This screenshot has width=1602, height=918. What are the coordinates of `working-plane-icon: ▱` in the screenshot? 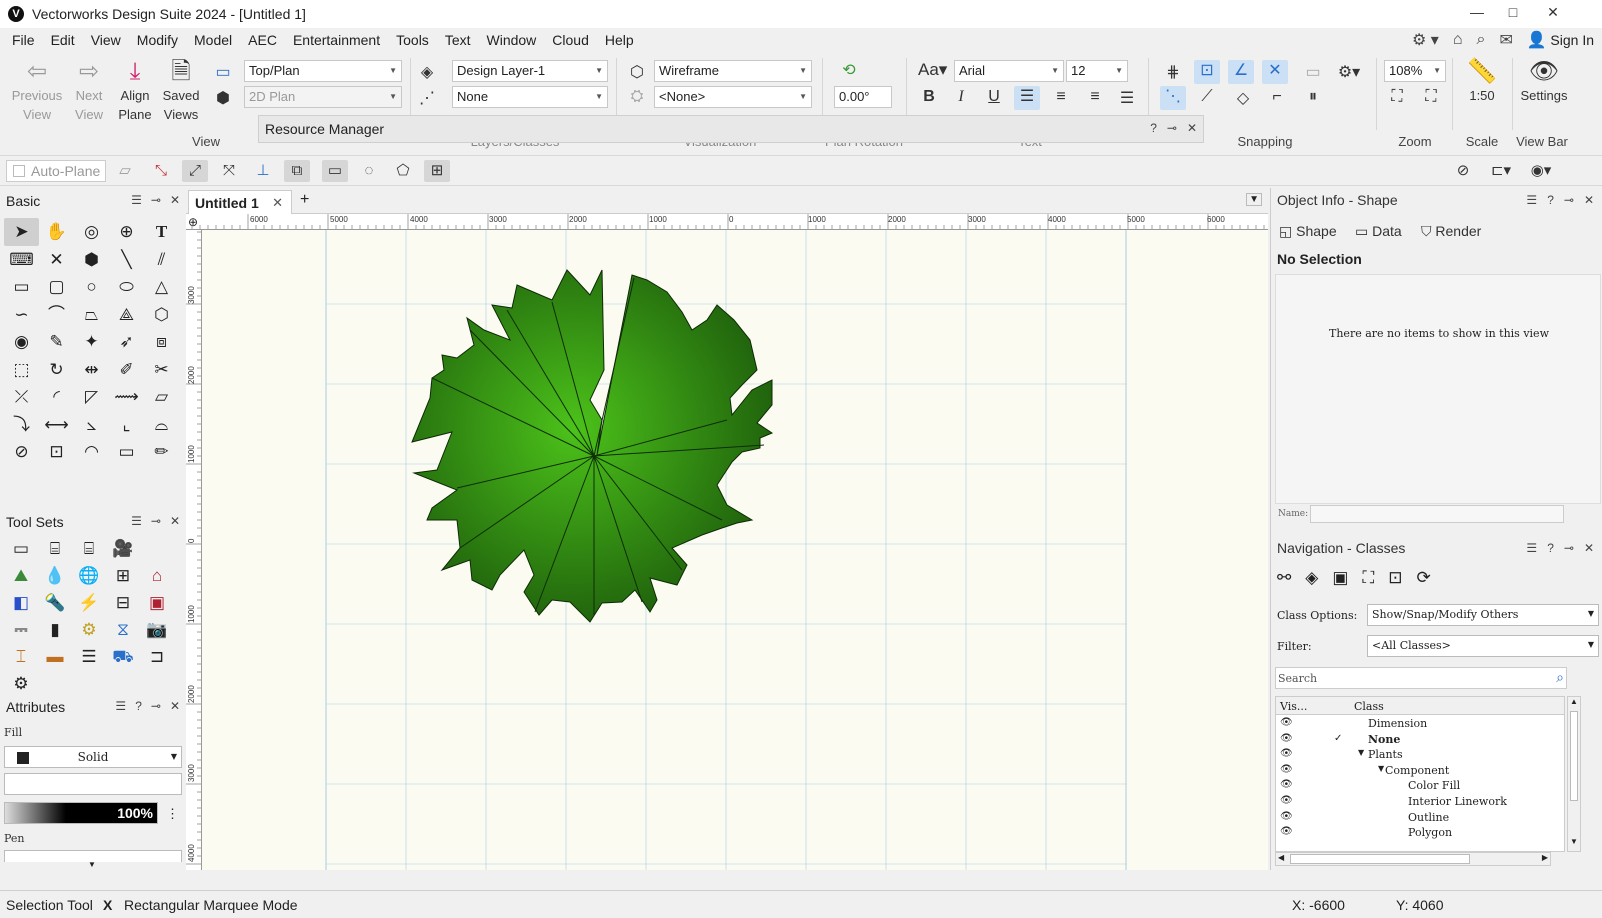 It's located at (125, 171).